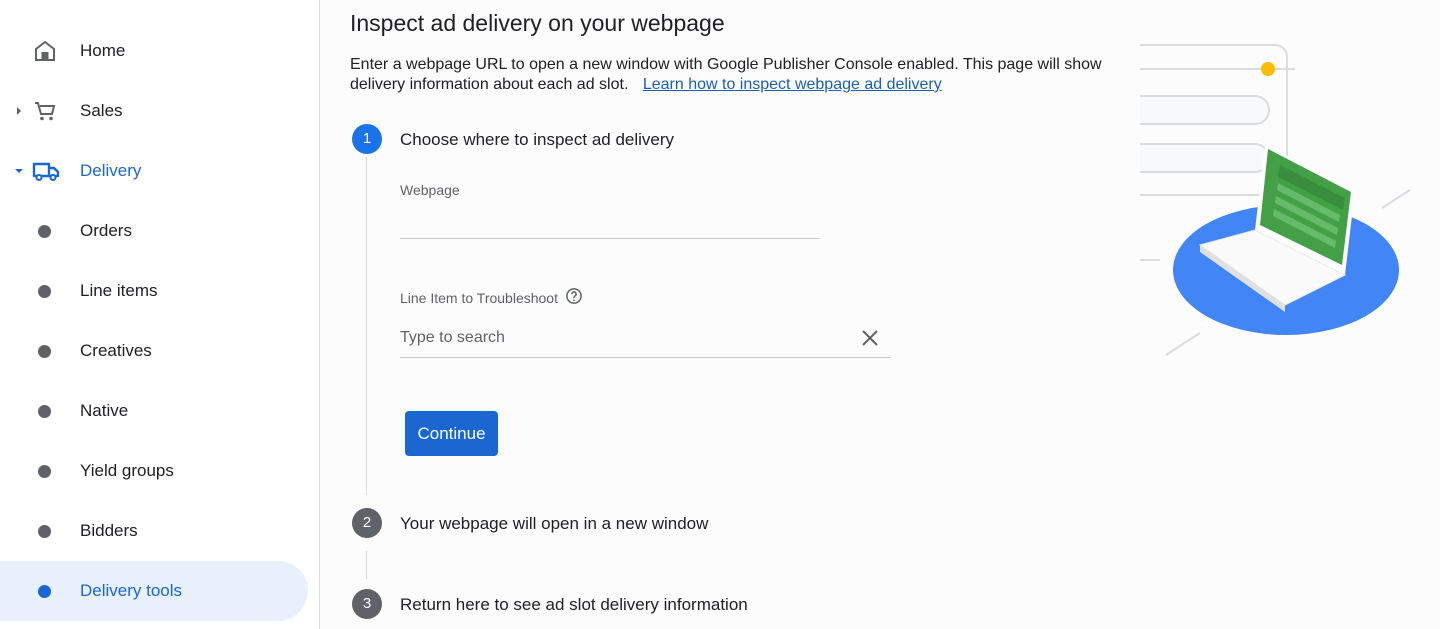 The image size is (1440, 629). Describe the element at coordinates (45, 111) in the screenshot. I see `cart-icon` at that location.